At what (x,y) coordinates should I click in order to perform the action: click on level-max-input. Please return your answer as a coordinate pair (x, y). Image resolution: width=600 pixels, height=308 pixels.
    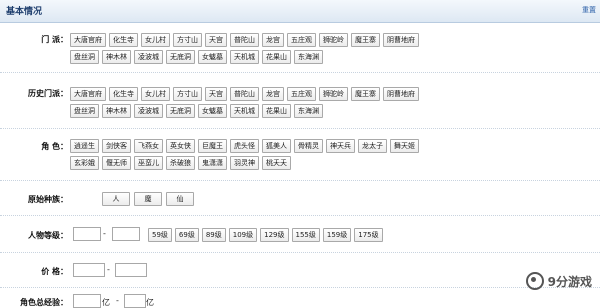
    Looking at the image, I should click on (126, 234).